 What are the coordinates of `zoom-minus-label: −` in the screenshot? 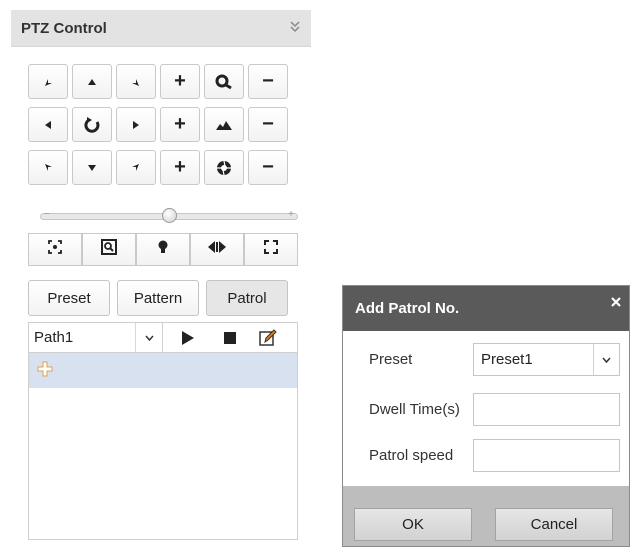 It's located at (268, 81).